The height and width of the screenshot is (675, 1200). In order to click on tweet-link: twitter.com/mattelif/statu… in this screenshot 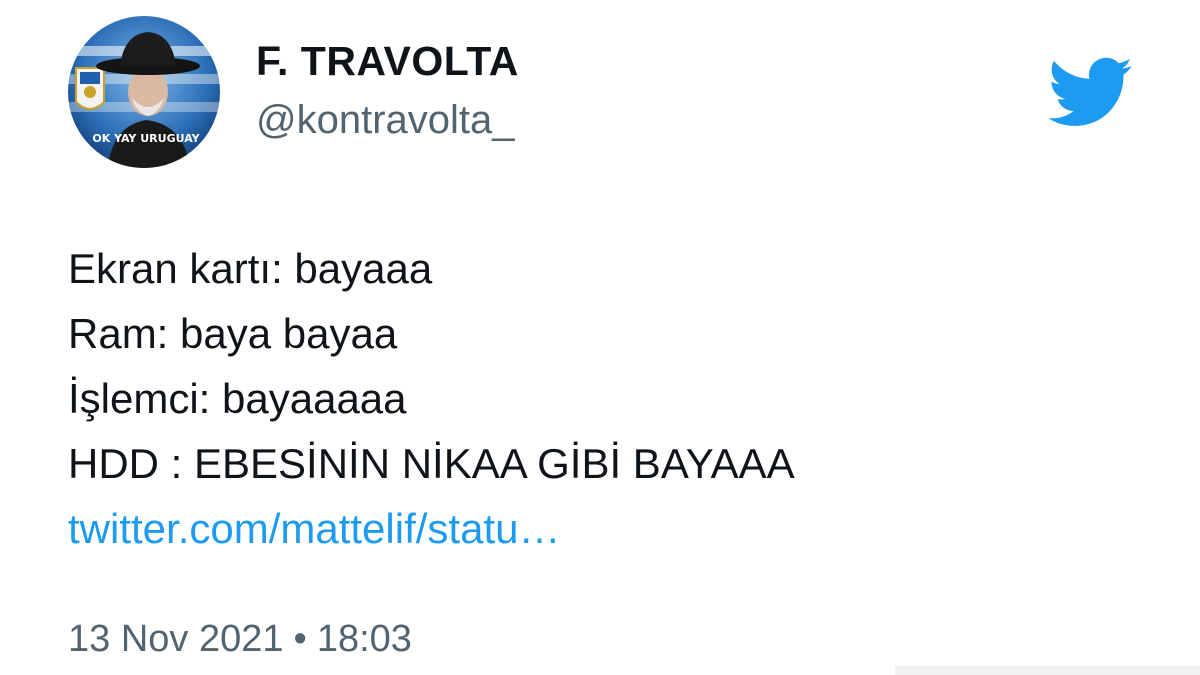, I will do `click(618, 528)`.